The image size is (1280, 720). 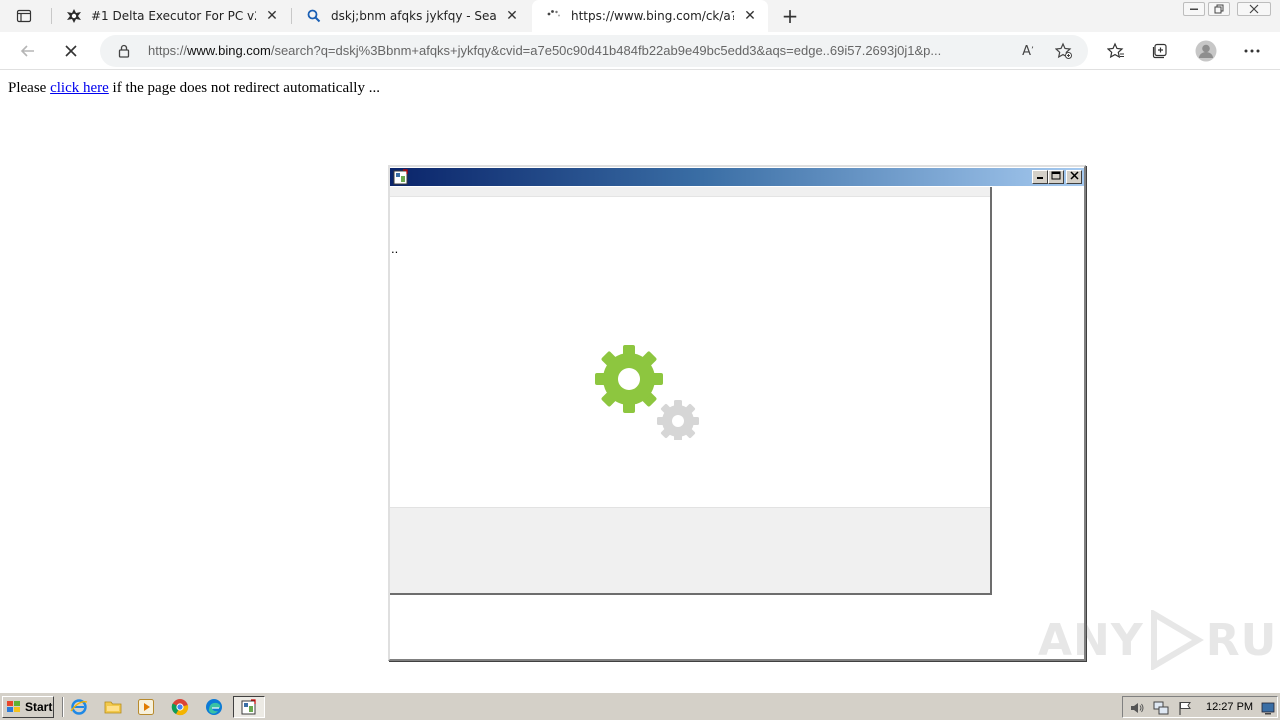 What do you see at coordinates (28, 51) in the screenshot?
I see `back-button` at bounding box center [28, 51].